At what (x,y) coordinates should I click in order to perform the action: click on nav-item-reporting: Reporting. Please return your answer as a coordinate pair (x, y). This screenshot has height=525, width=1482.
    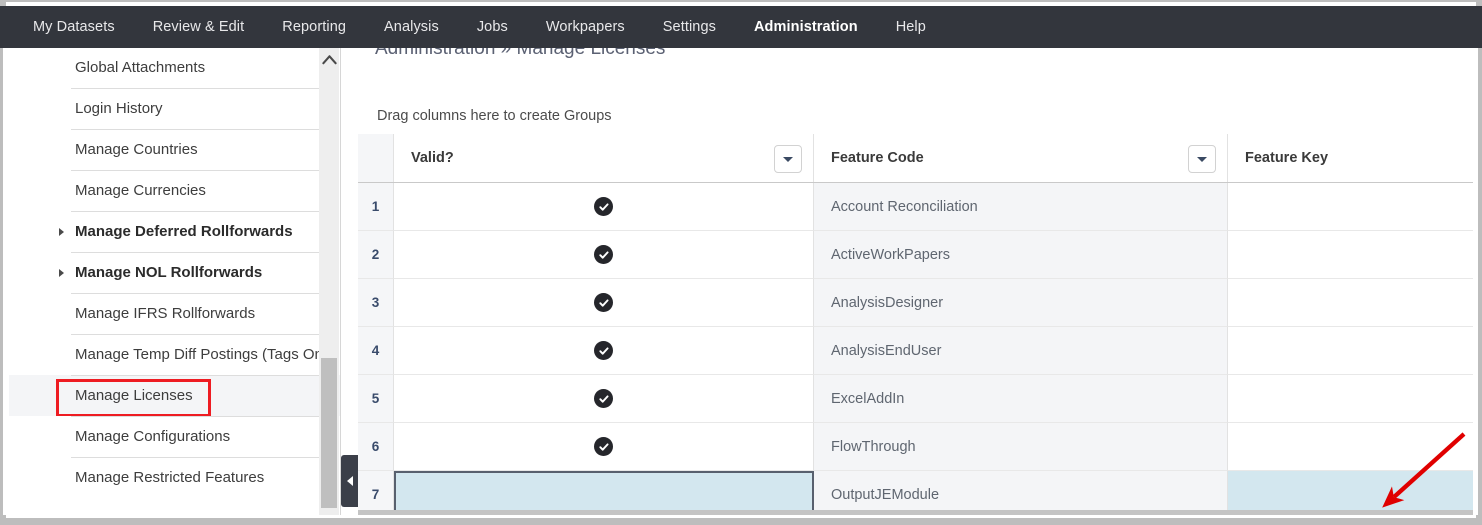
    Looking at the image, I should click on (314, 27).